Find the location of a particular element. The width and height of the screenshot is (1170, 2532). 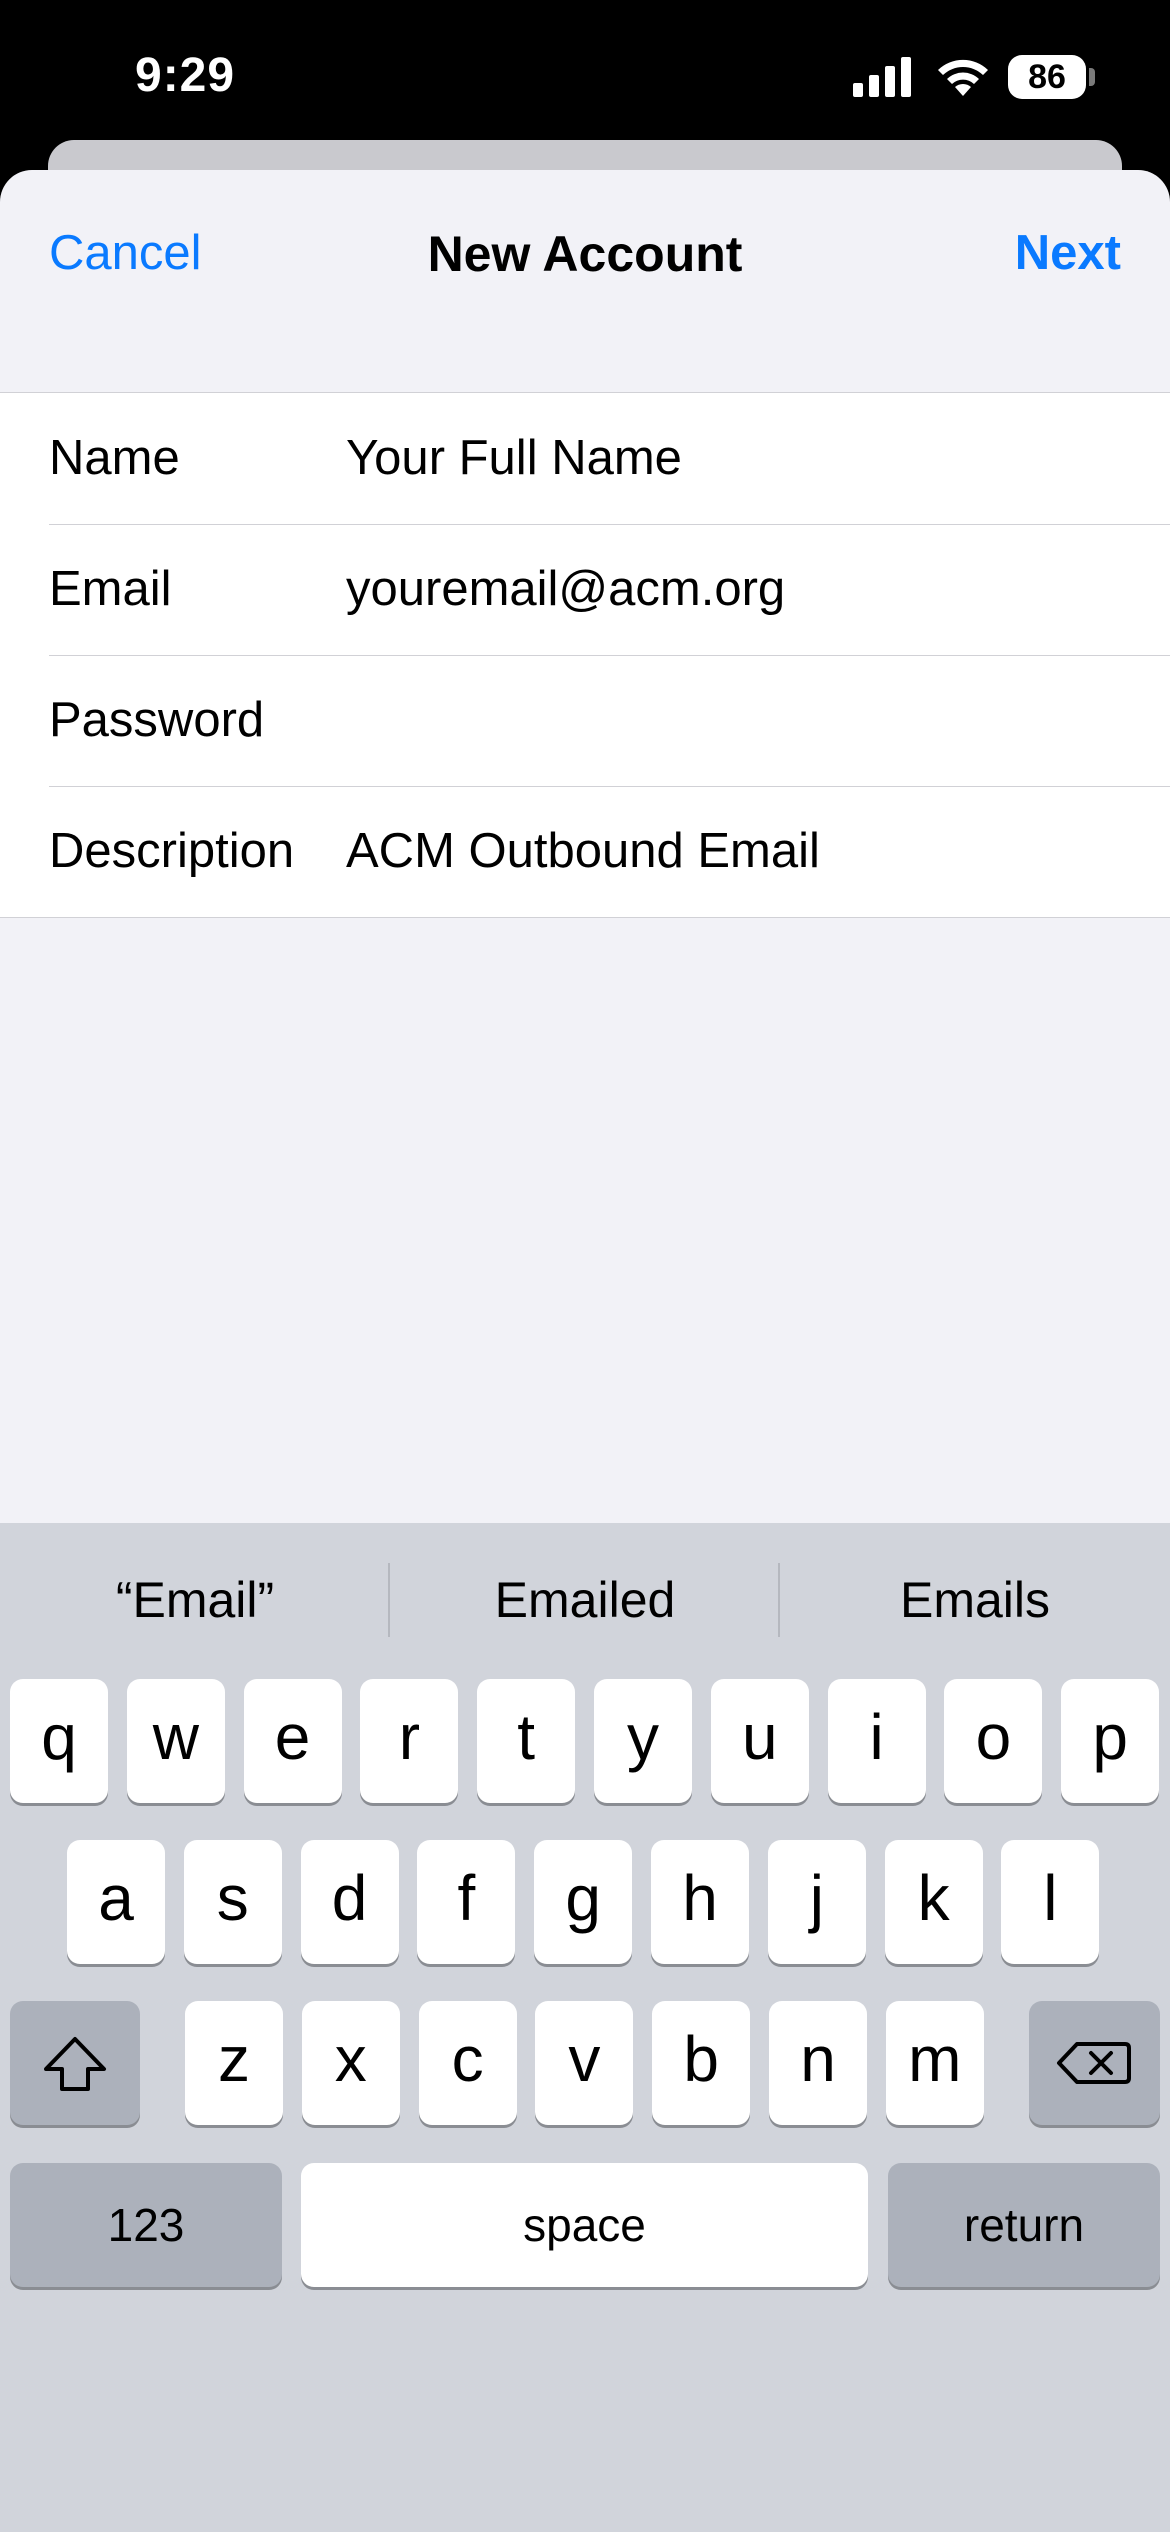

key-c: c is located at coordinates (467, 2063).